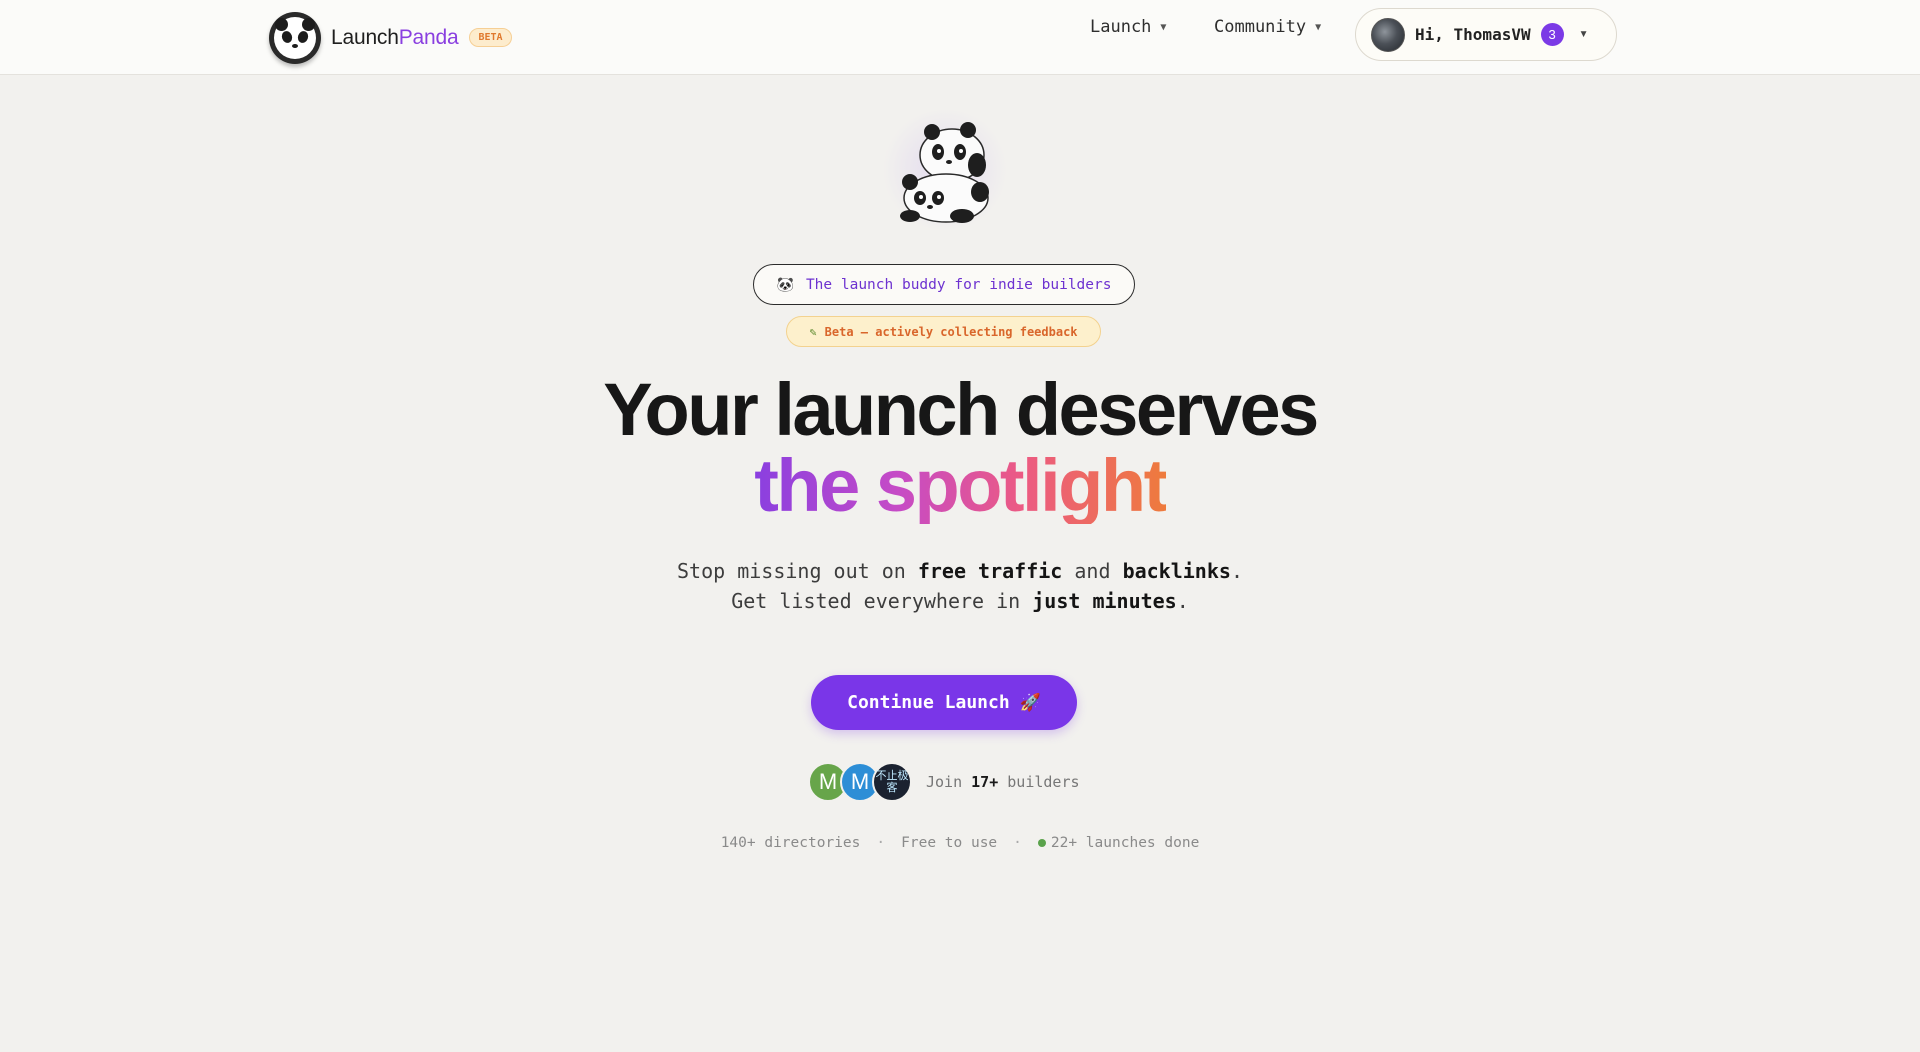  I want to click on nav-launch-dropdown: Launch ▼, so click(1128, 27).